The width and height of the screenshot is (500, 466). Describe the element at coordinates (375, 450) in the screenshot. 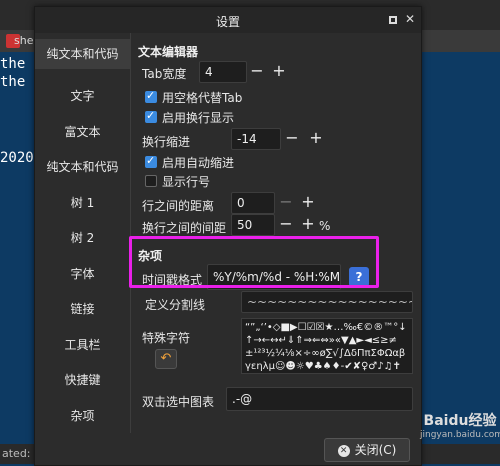

I see `close-button-label: 关闭(C)` at that location.